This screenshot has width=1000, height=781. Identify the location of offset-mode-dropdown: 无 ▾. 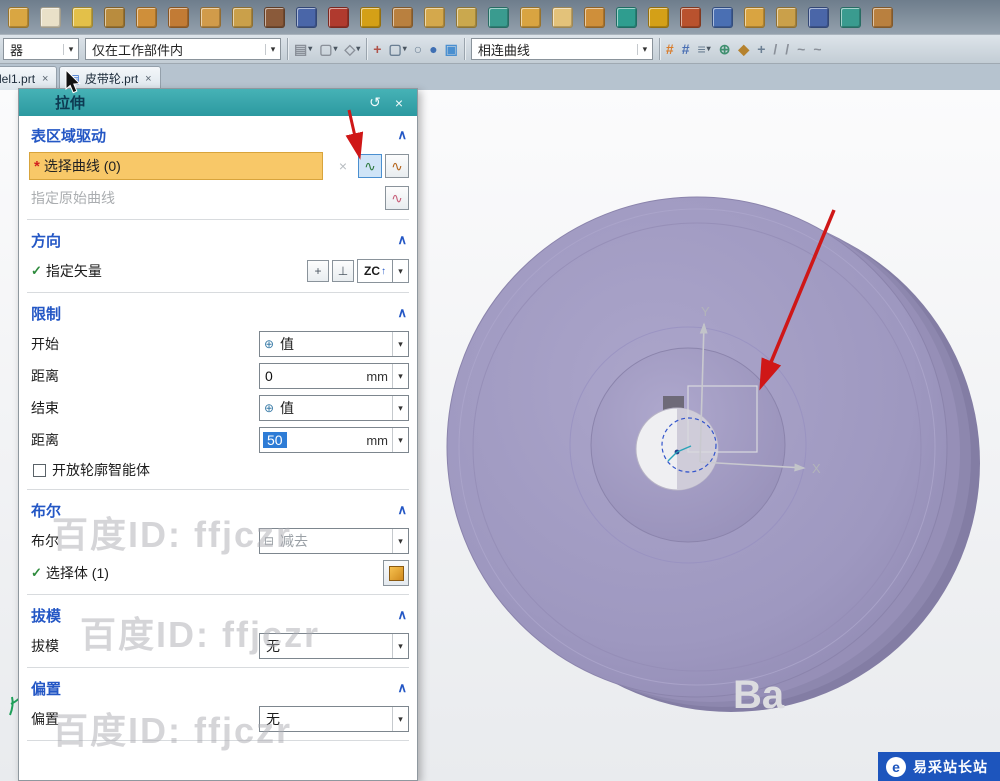
(334, 719).